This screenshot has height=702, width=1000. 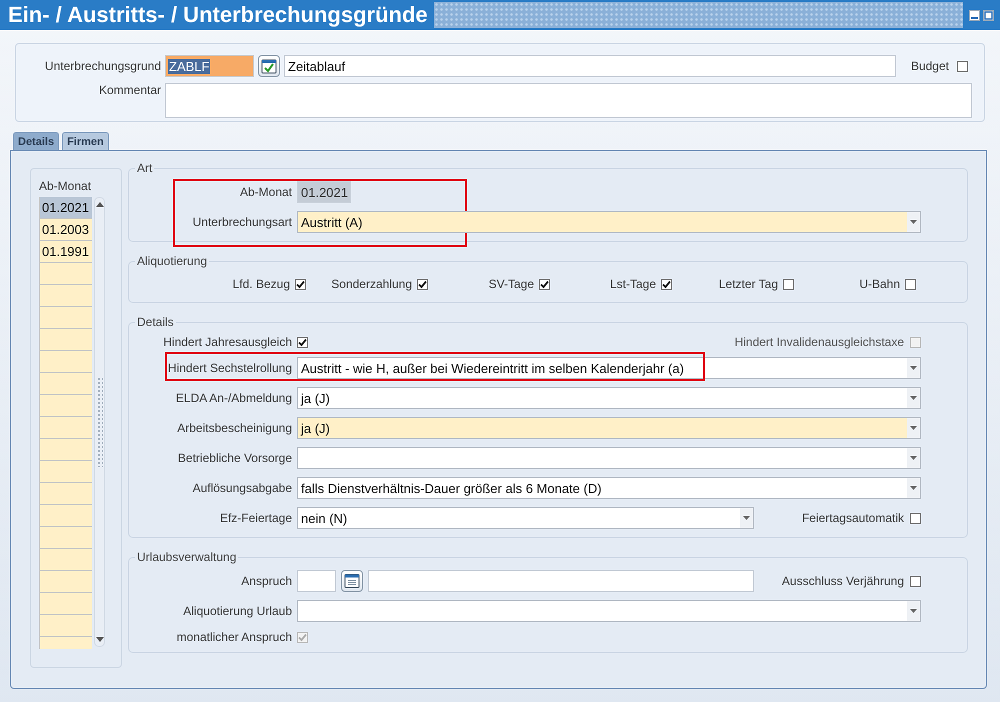 What do you see at coordinates (100, 639) in the screenshot?
I see `scroll-down-icon` at bounding box center [100, 639].